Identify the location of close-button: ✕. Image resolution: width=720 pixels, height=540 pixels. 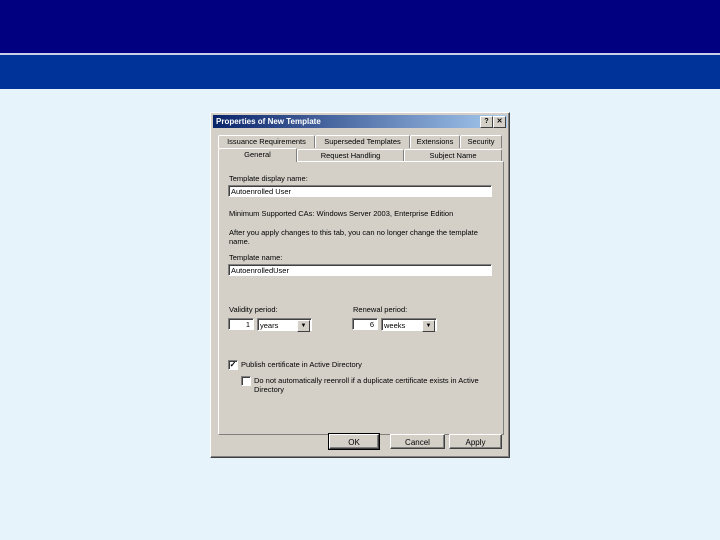
(499, 122).